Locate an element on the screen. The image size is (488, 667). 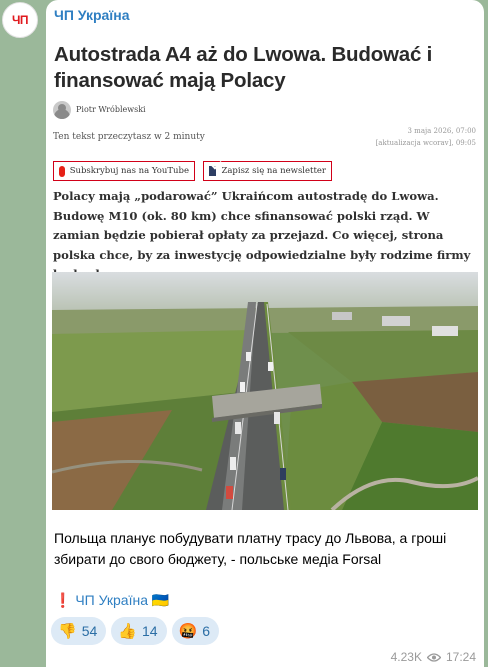
newsletter-button: Zapisz się na newsletter is located at coordinates (267, 171).